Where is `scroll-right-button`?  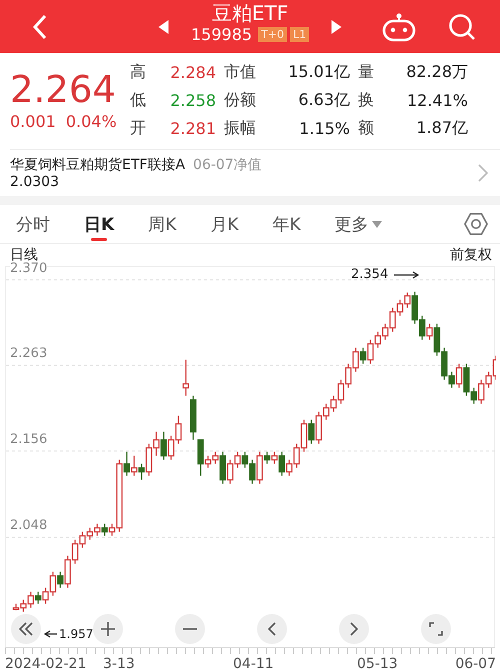
scroll-right-button is located at coordinates (354, 629).